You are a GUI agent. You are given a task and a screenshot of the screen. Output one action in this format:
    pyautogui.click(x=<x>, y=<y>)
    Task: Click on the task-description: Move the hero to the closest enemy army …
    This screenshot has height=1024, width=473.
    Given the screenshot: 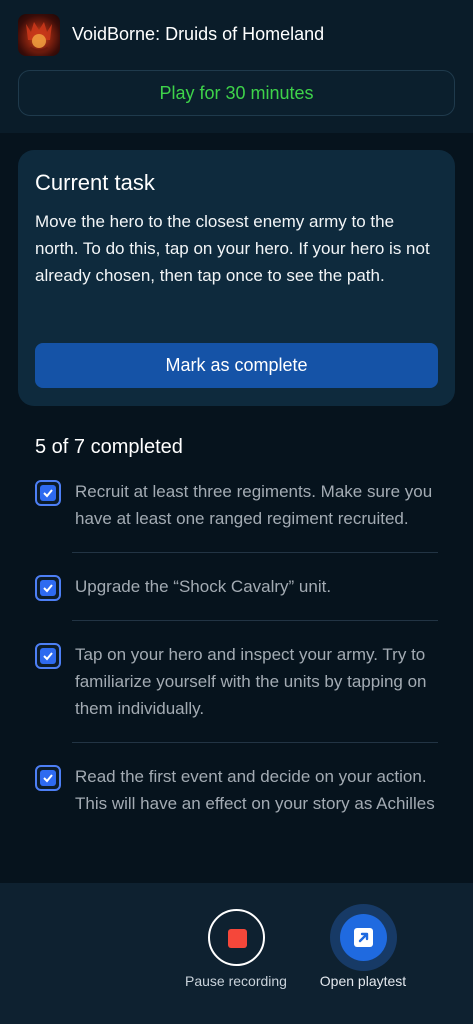 What is the action you would take?
    pyautogui.click(x=232, y=248)
    